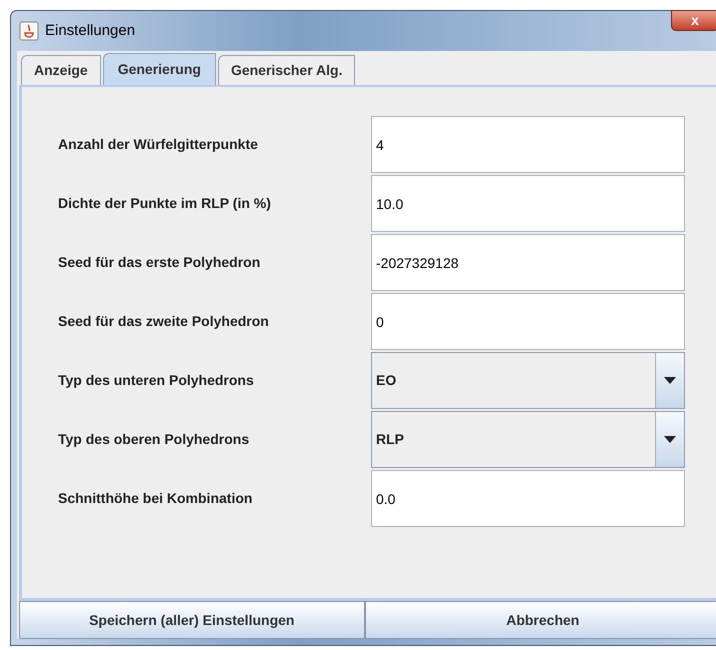  What do you see at coordinates (155, 498) in the screenshot?
I see `field-label: Schnitthöhe bei Kombination` at bounding box center [155, 498].